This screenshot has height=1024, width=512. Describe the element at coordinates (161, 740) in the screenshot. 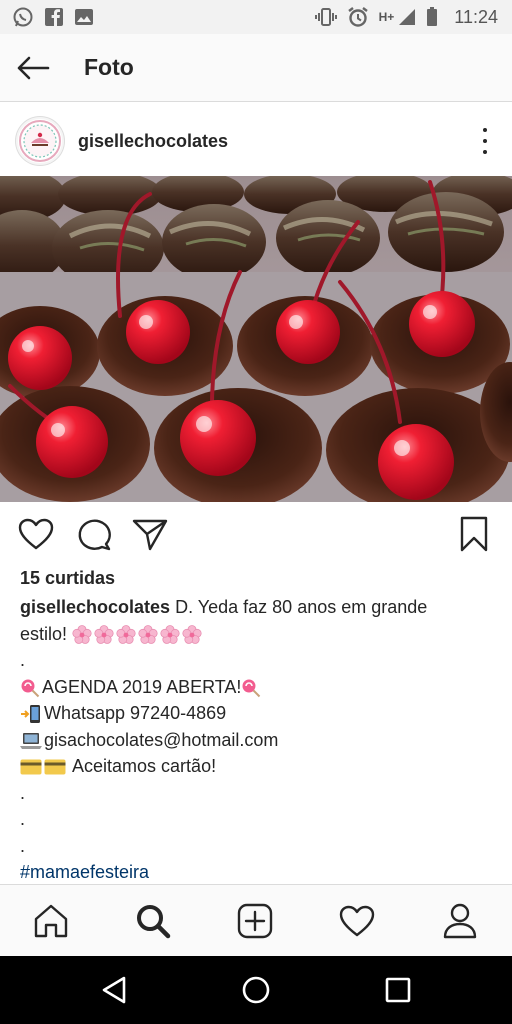

I see `email-text: gisachocolates@hotmail.com` at that location.